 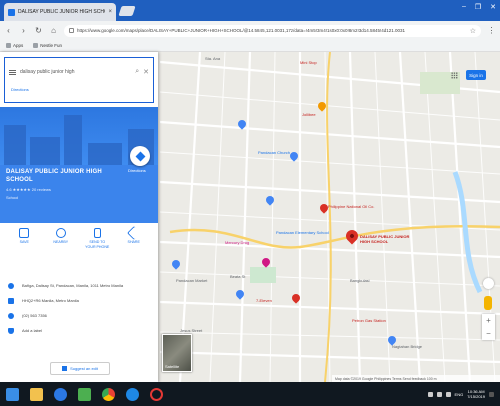 What do you see at coordinates (79, 197) in the screenshot?
I see `place-type: School` at bounding box center [79, 197].